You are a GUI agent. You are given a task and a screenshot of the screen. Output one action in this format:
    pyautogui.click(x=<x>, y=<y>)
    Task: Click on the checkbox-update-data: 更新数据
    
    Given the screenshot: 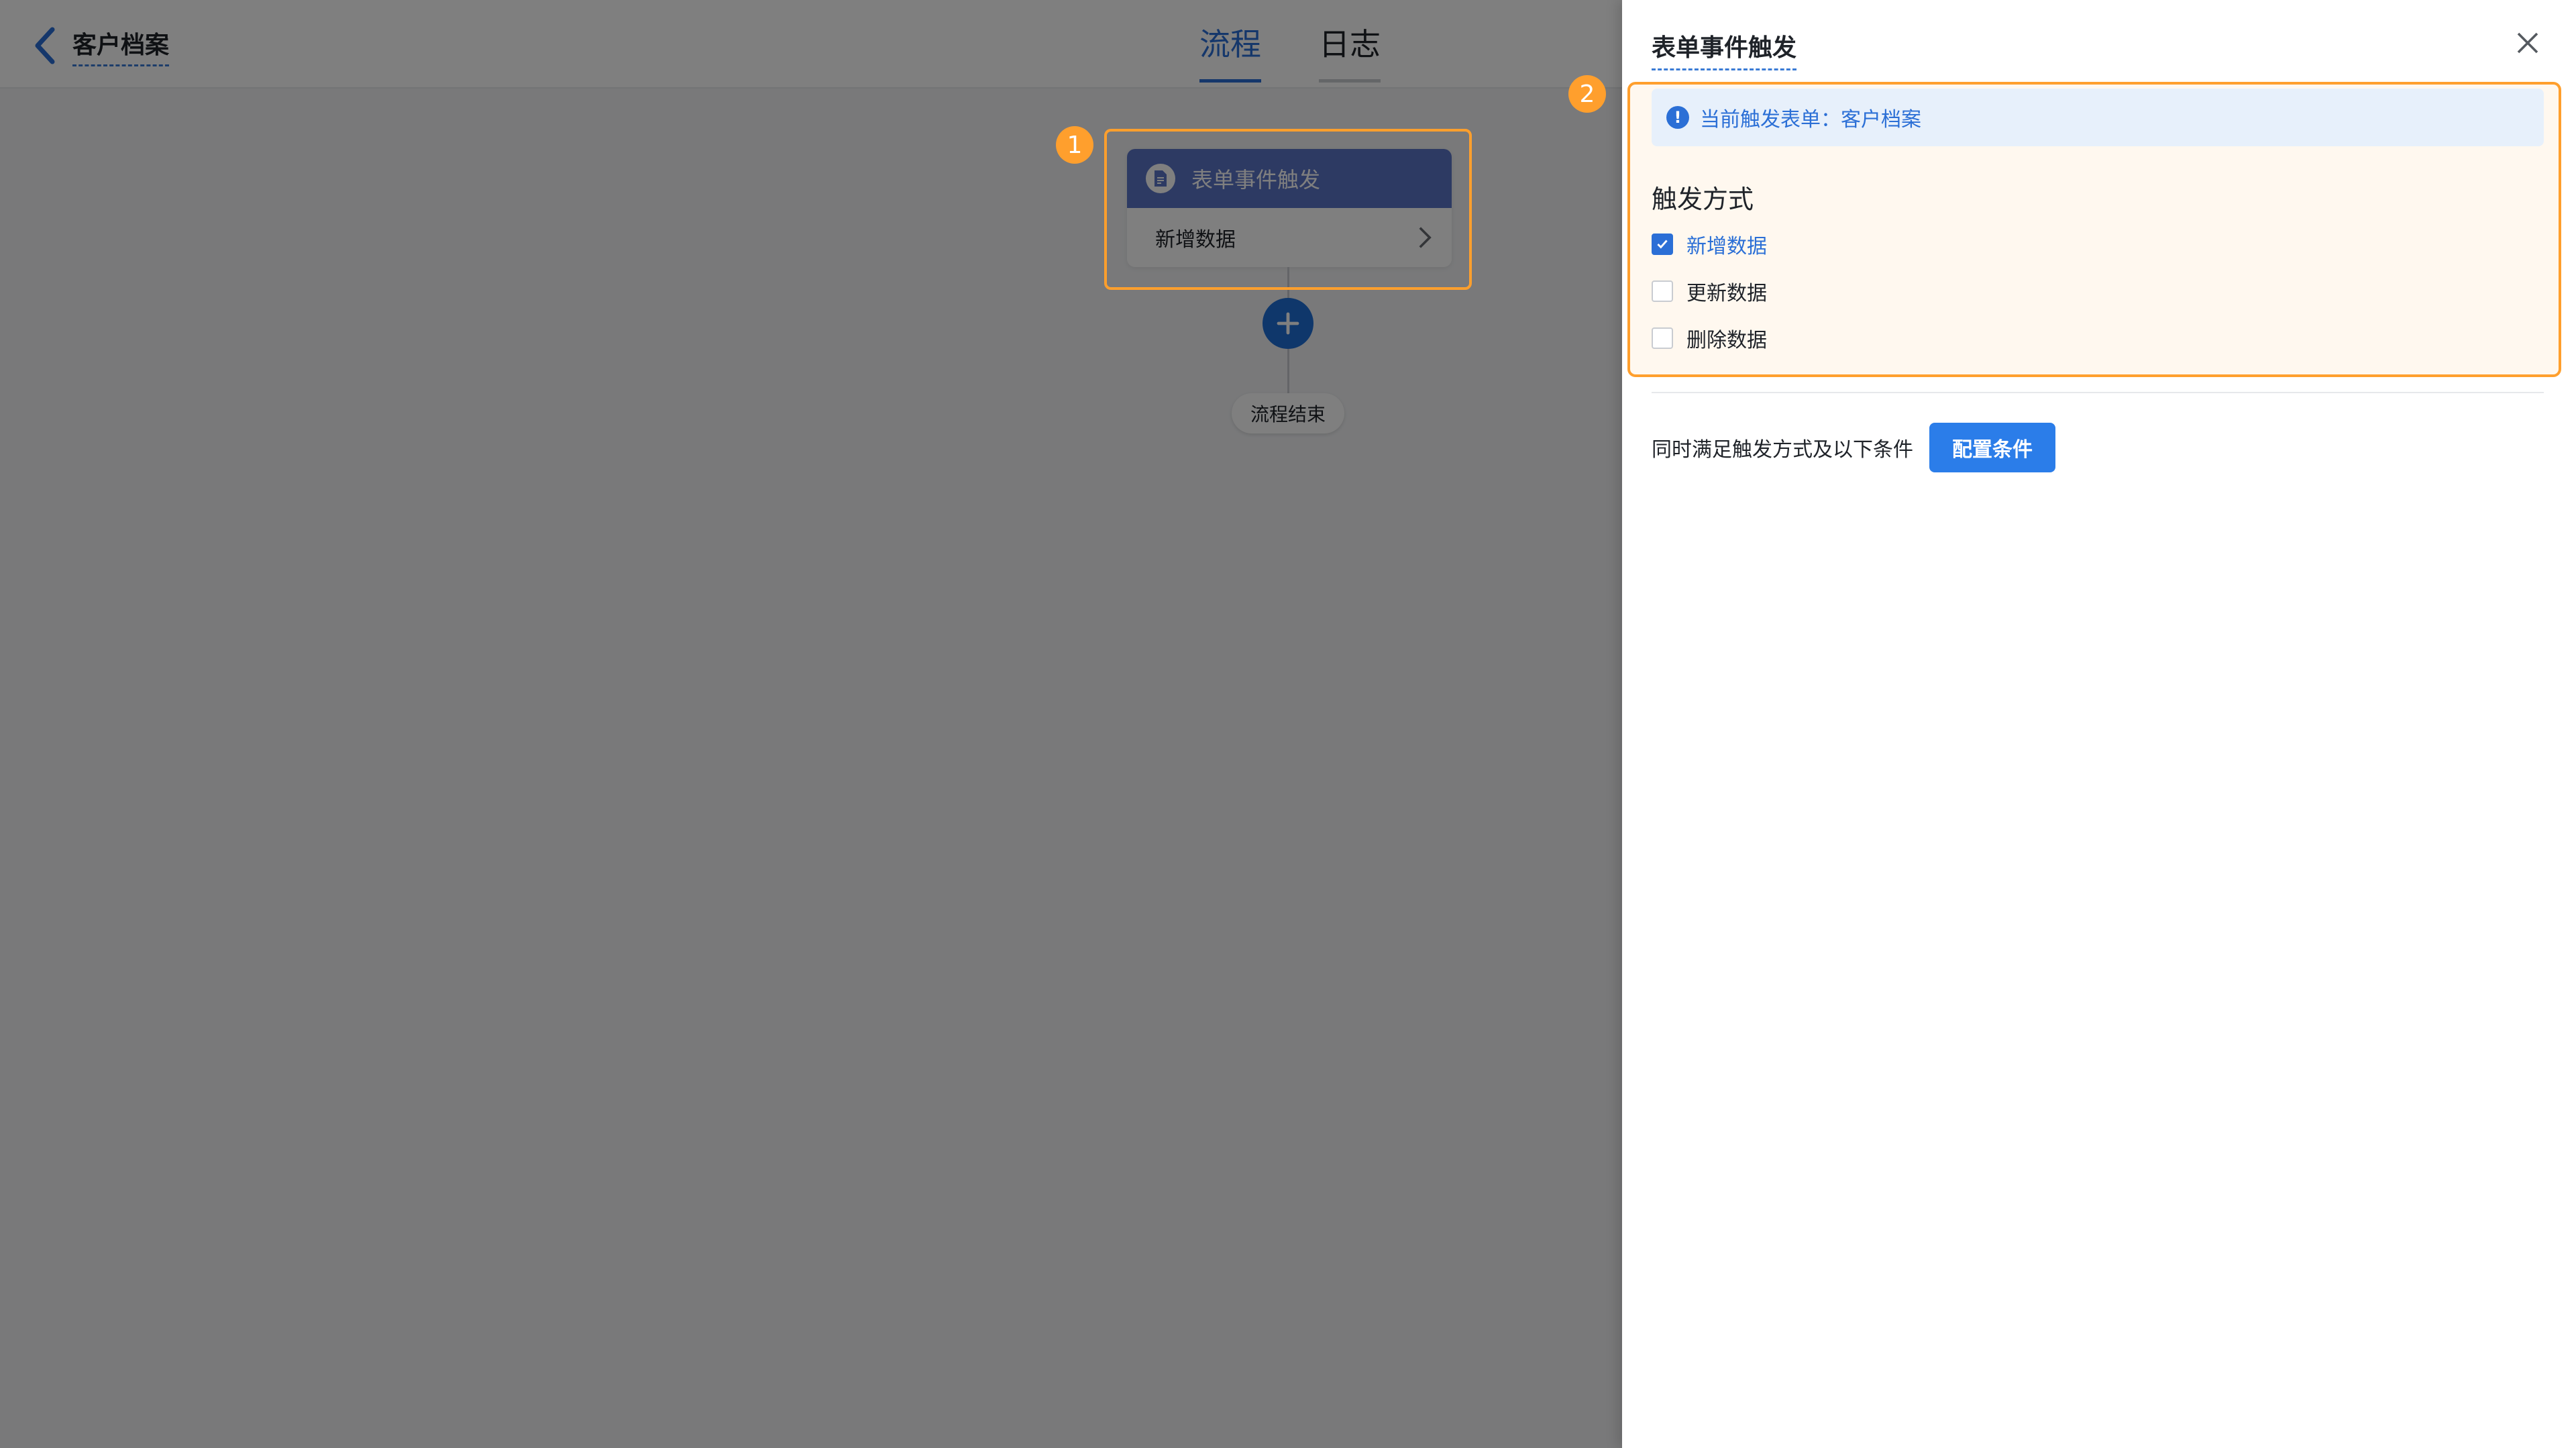 What is the action you would take?
    pyautogui.click(x=1709, y=291)
    